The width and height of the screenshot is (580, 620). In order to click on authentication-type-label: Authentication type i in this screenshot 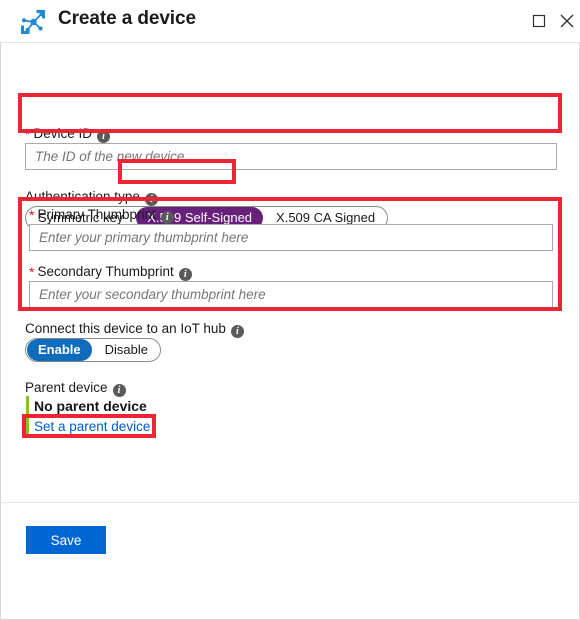, I will do `click(91, 197)`.